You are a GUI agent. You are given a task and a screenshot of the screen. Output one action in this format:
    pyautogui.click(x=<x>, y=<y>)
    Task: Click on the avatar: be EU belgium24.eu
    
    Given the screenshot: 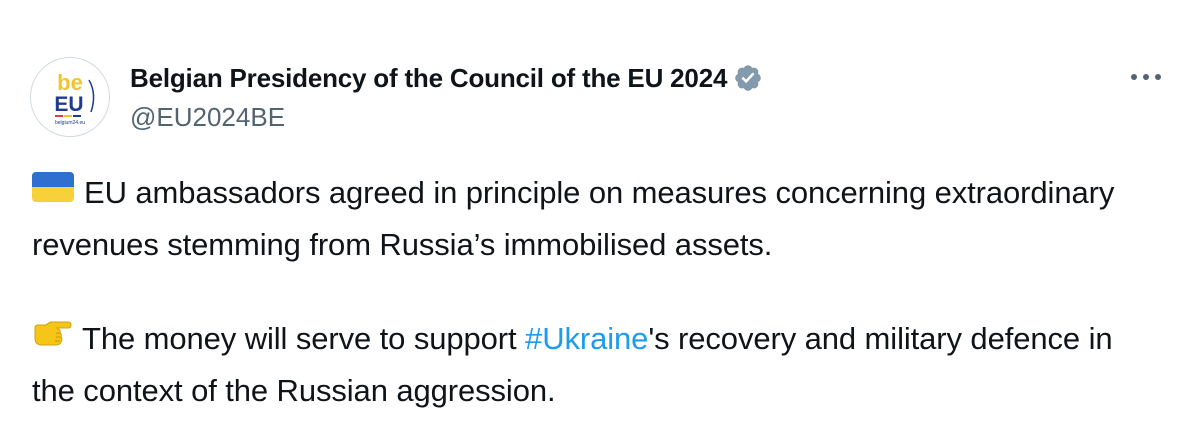 What is the action you would take?
    pyautogui.click(x=70, y=97)
    